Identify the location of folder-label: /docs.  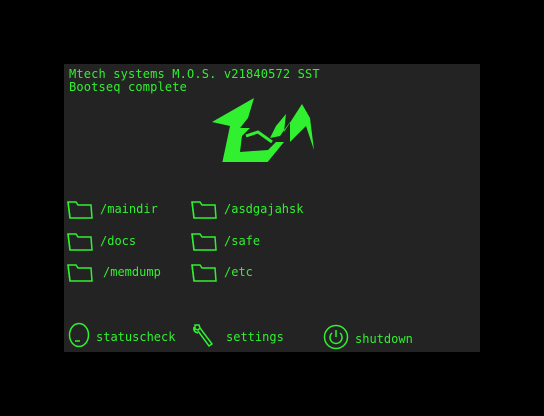
(118, 241).